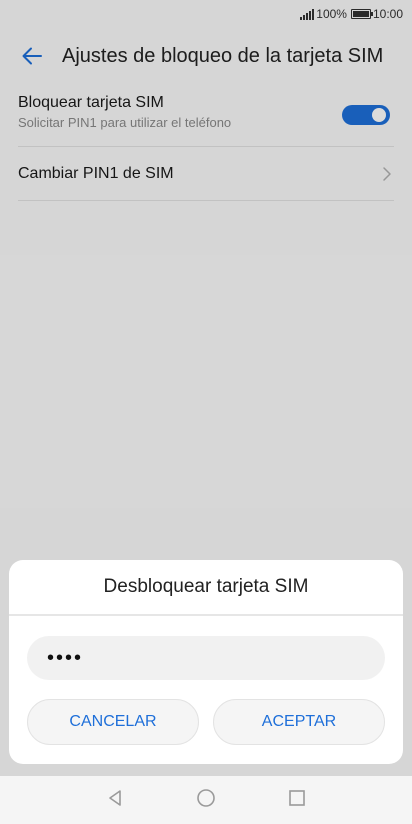  What do you see at coordinates (115, 800) in the screenshot?
I see `back-triangle-icon` at bounding box center [115, 800].